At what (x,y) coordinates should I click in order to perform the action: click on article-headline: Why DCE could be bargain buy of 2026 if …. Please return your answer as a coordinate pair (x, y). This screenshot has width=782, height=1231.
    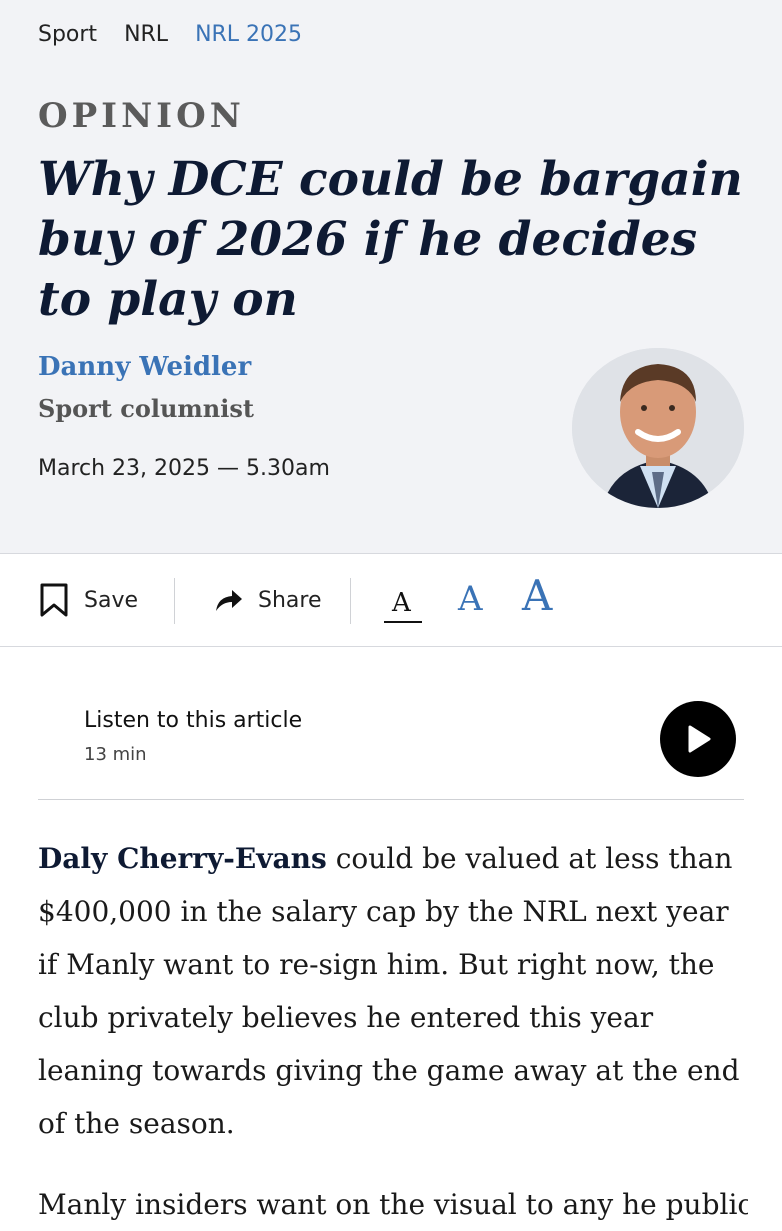
    Looking at the image, I should click on (390, 239).